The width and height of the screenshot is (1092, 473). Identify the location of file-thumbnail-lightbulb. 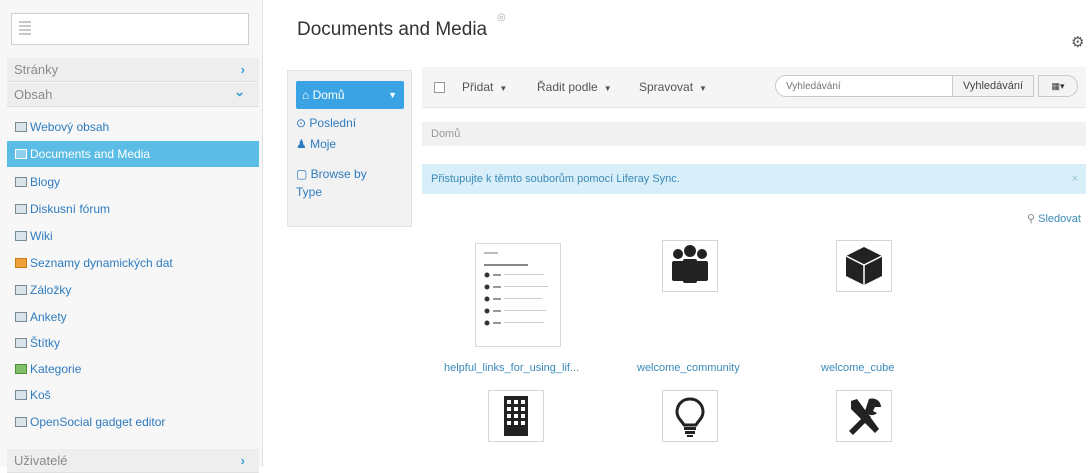
(690, 416).